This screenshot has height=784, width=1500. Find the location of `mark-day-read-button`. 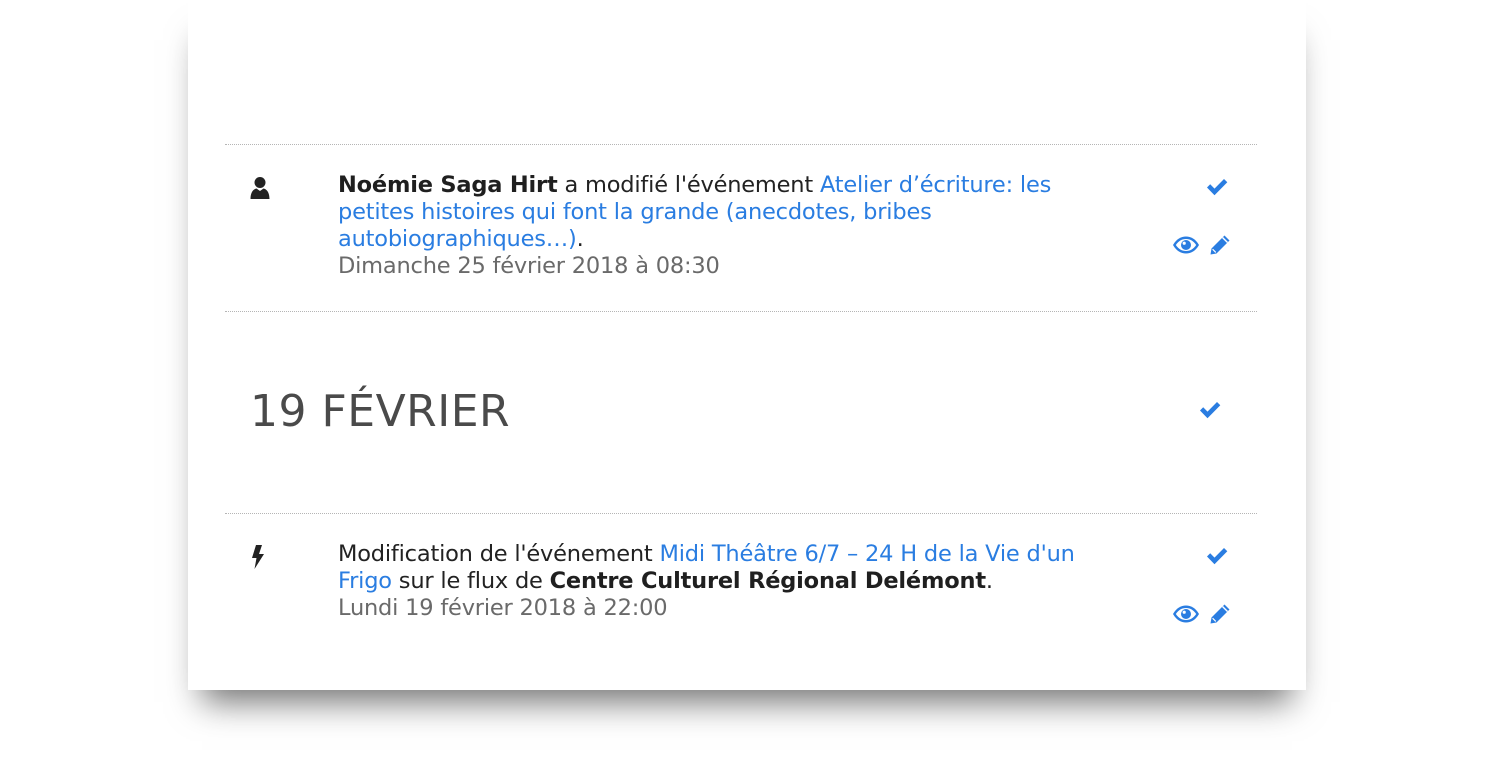

mark-day-read-button is located at coordinates (1210, 410).